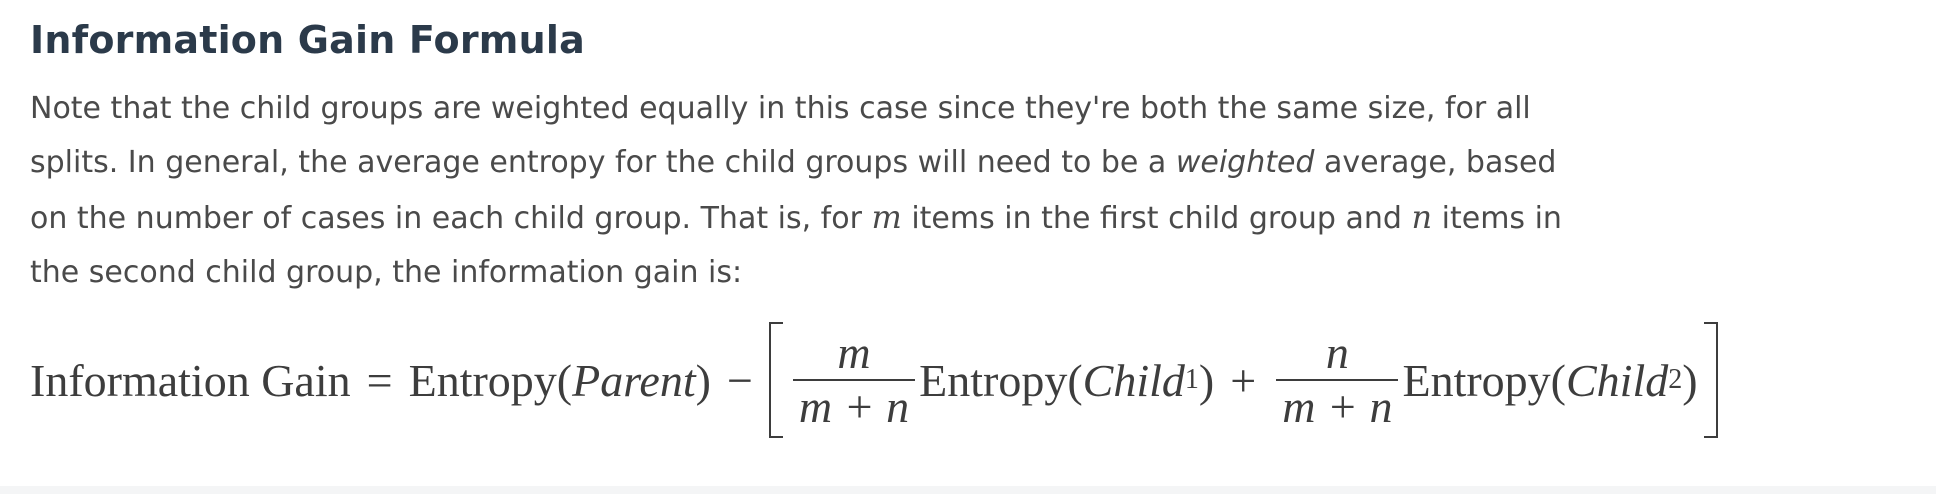  Describe the element at coordinates (854, 352) in the screenshot. I see `fraction-m-numerator: m` at that location.